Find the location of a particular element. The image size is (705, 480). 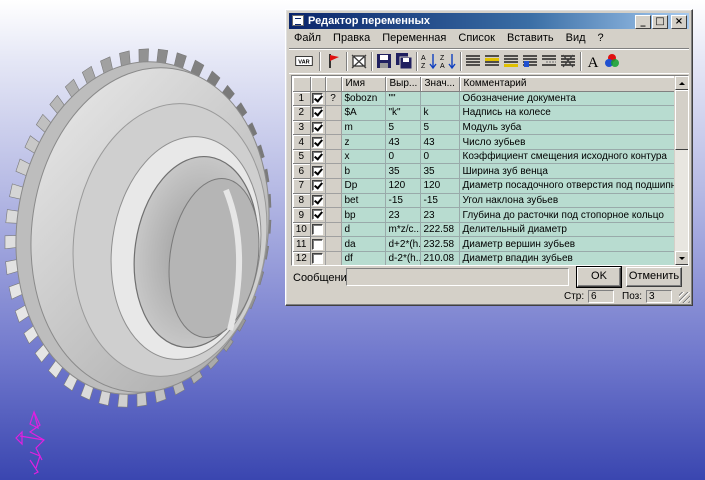

table-row: 2 $A "k" k Надпись на колесе is located at coordinates (484, 113).